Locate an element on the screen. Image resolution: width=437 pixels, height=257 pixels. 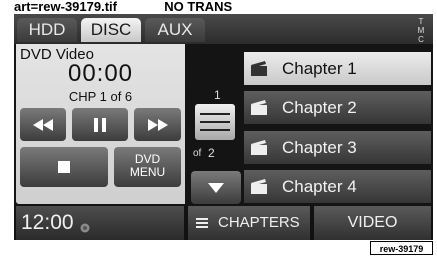
elapsed-time: 00:00 is located at coordinates (100, 73).